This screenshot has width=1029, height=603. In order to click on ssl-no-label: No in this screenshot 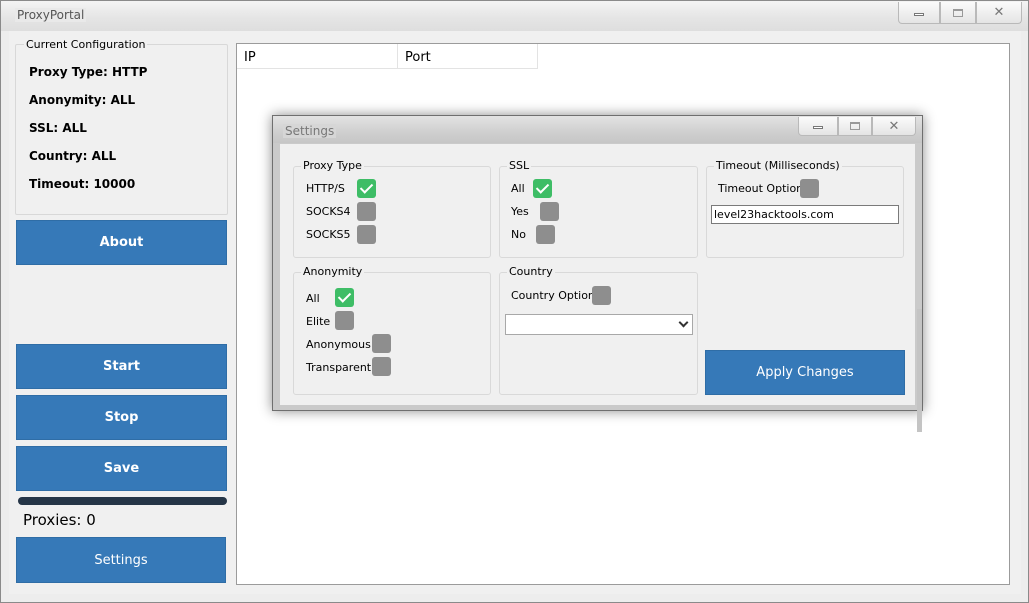, I will do `click(518, 234)`.